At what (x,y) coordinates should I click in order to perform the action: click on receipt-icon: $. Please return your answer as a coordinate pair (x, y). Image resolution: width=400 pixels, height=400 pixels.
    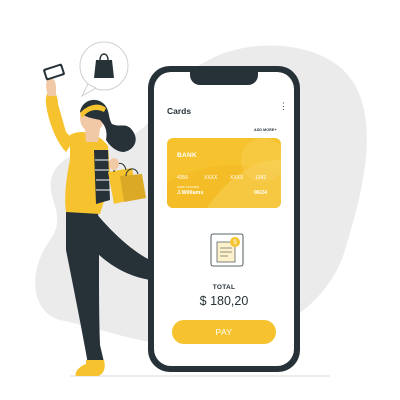
    Looking at the image, I should click on (227, 250).